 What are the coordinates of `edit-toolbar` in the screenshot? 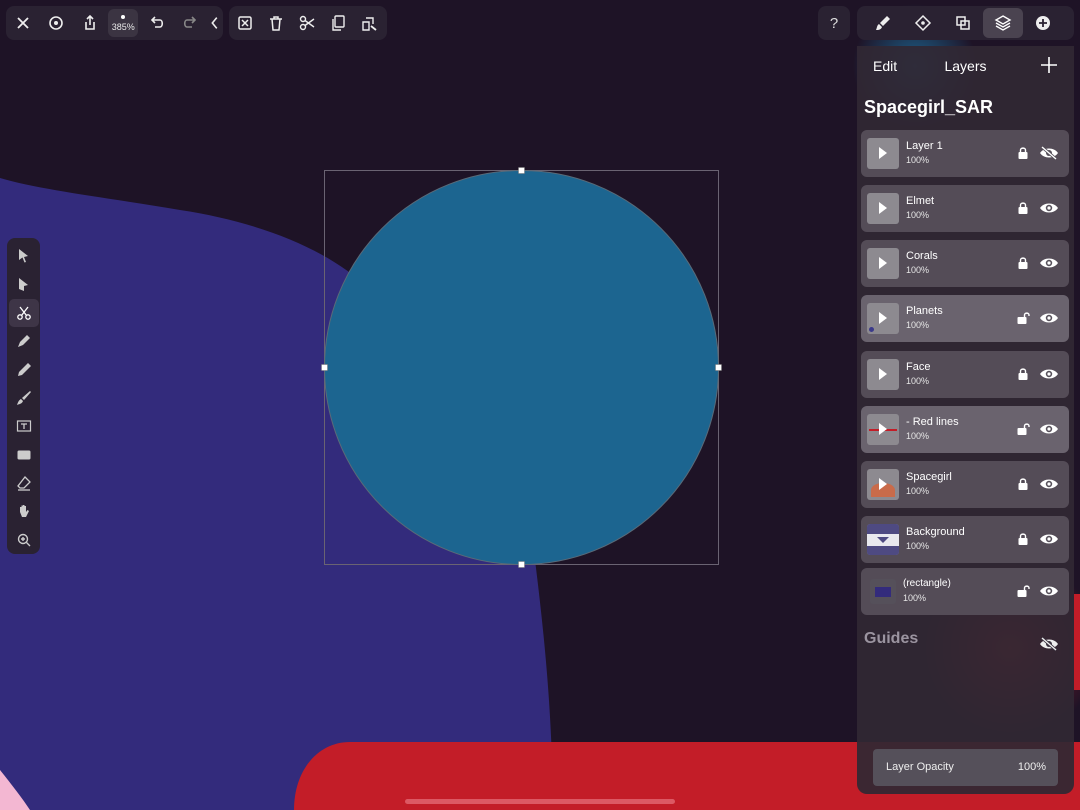 It's located at (308, 23).